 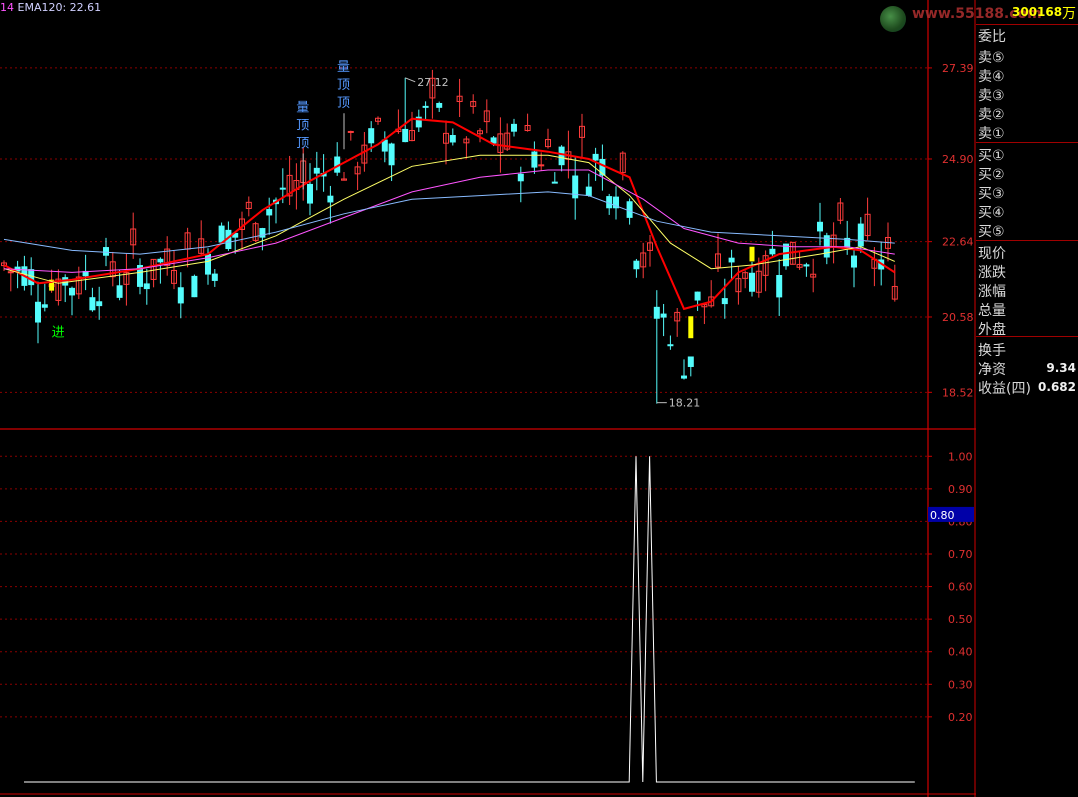 What do you see at coordinates (1069, 14) in the screenshot?
I see `stock-name: 万` at bounding box center [1069, 14].